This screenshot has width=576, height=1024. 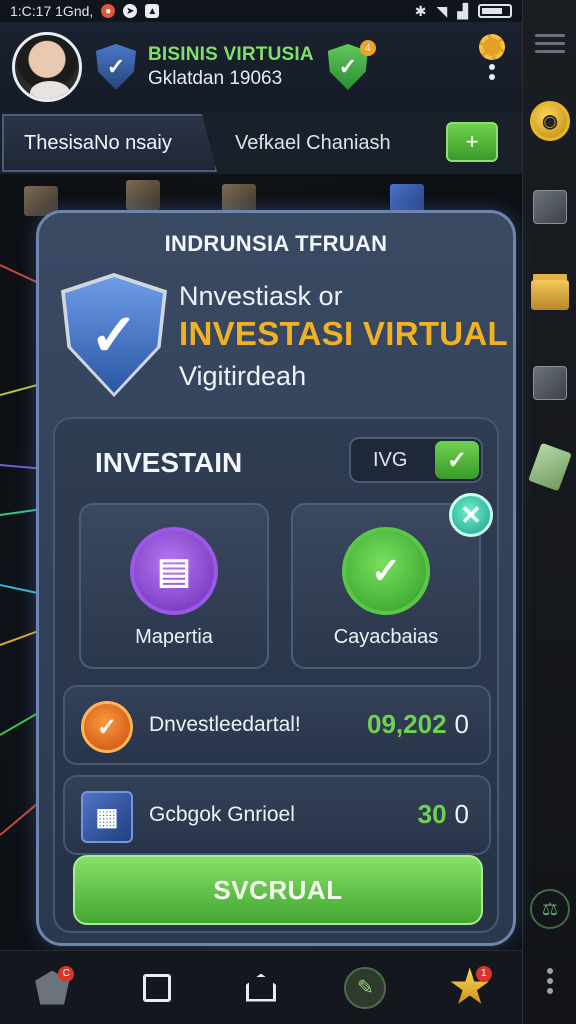 I want to click on home-icon, so click(x=260, y=987).